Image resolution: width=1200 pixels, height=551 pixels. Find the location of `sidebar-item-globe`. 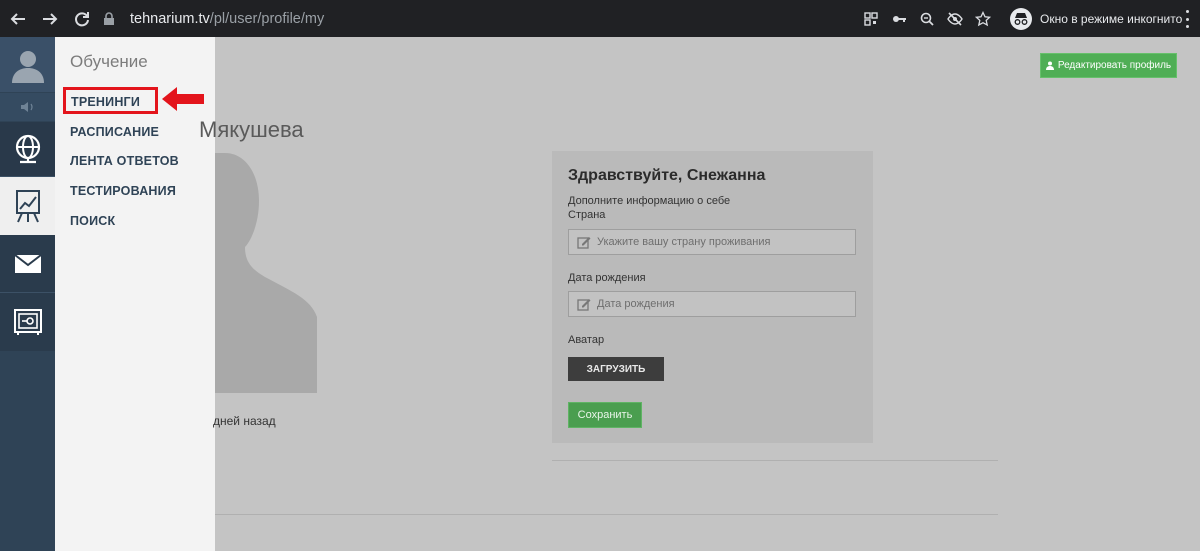

sidebar-item-globe is located at coordinates (27, 149).